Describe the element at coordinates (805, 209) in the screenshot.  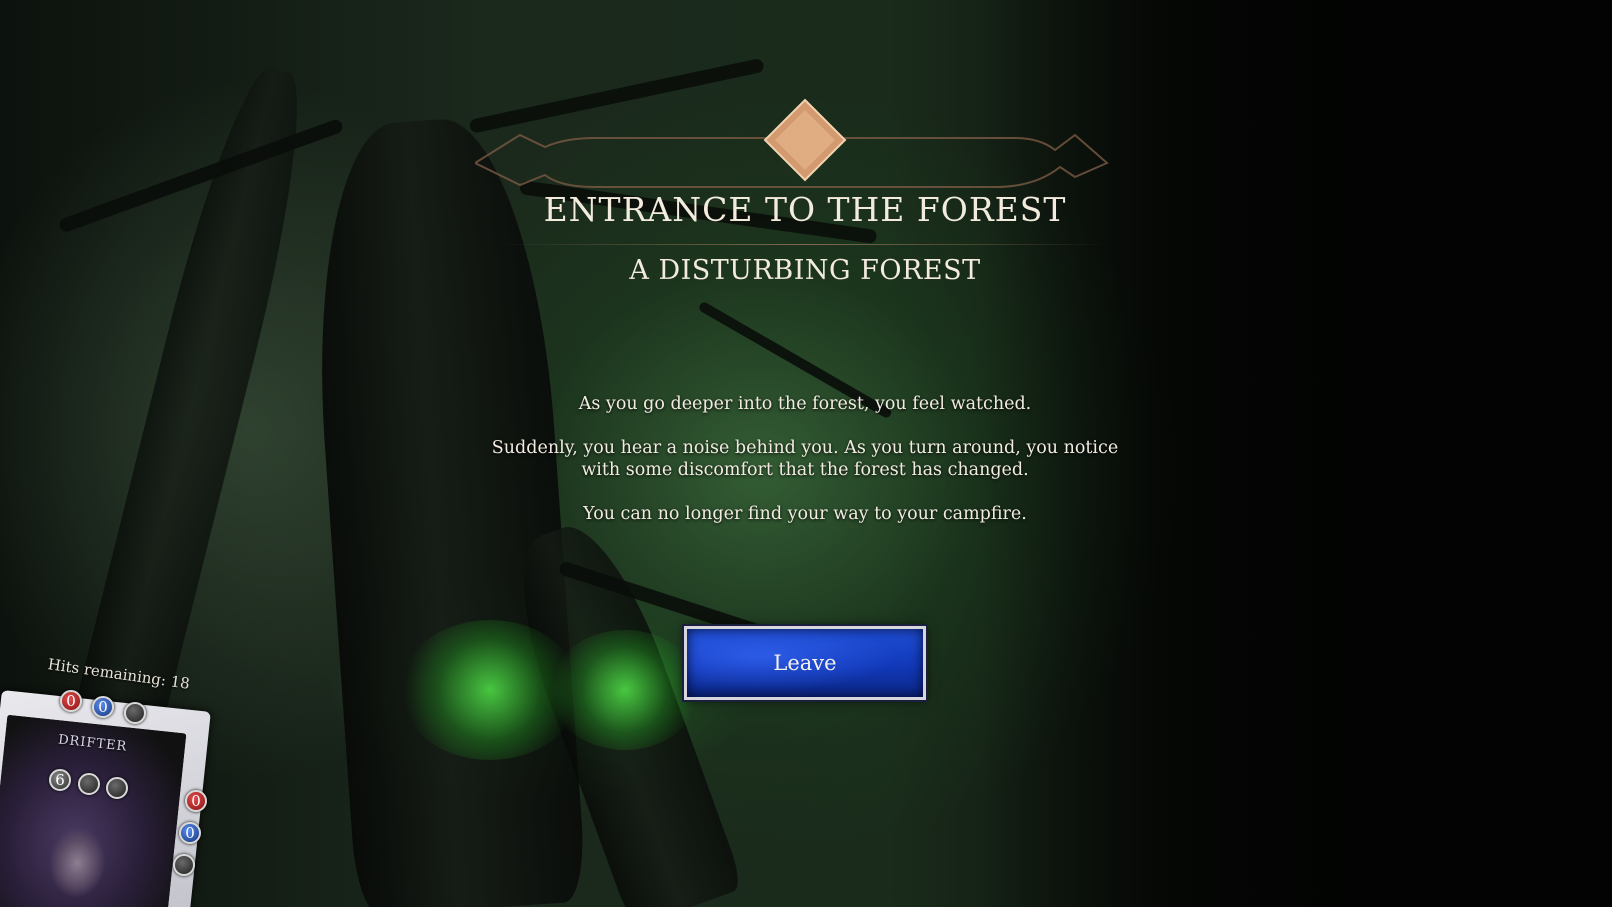
I see `event-title: ENTRANCE TO THE FOREST` at that location.